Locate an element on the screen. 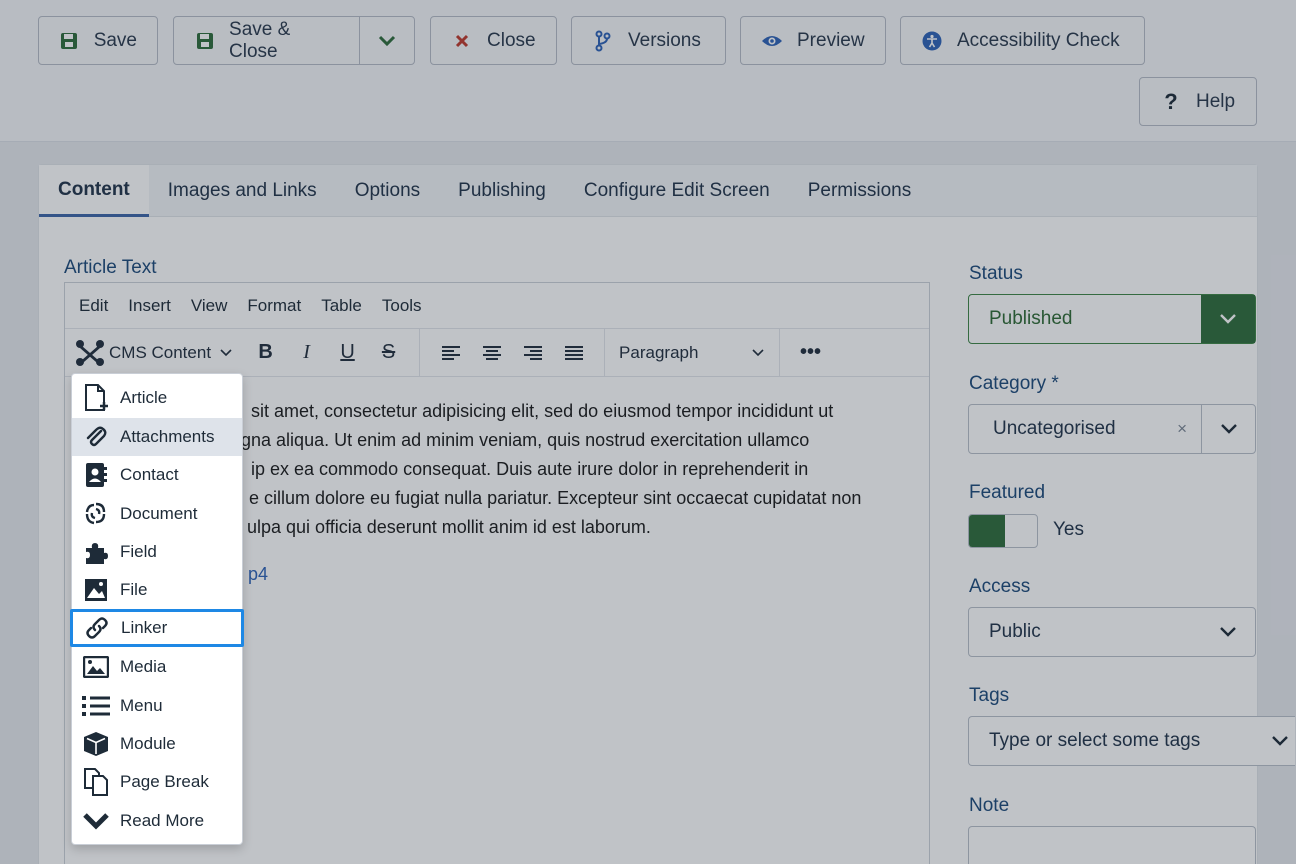 This screenshot has width=1296, height=864. tab-configure-edit-screen: Configure Edit Screen is located at coordinates (677, 191).